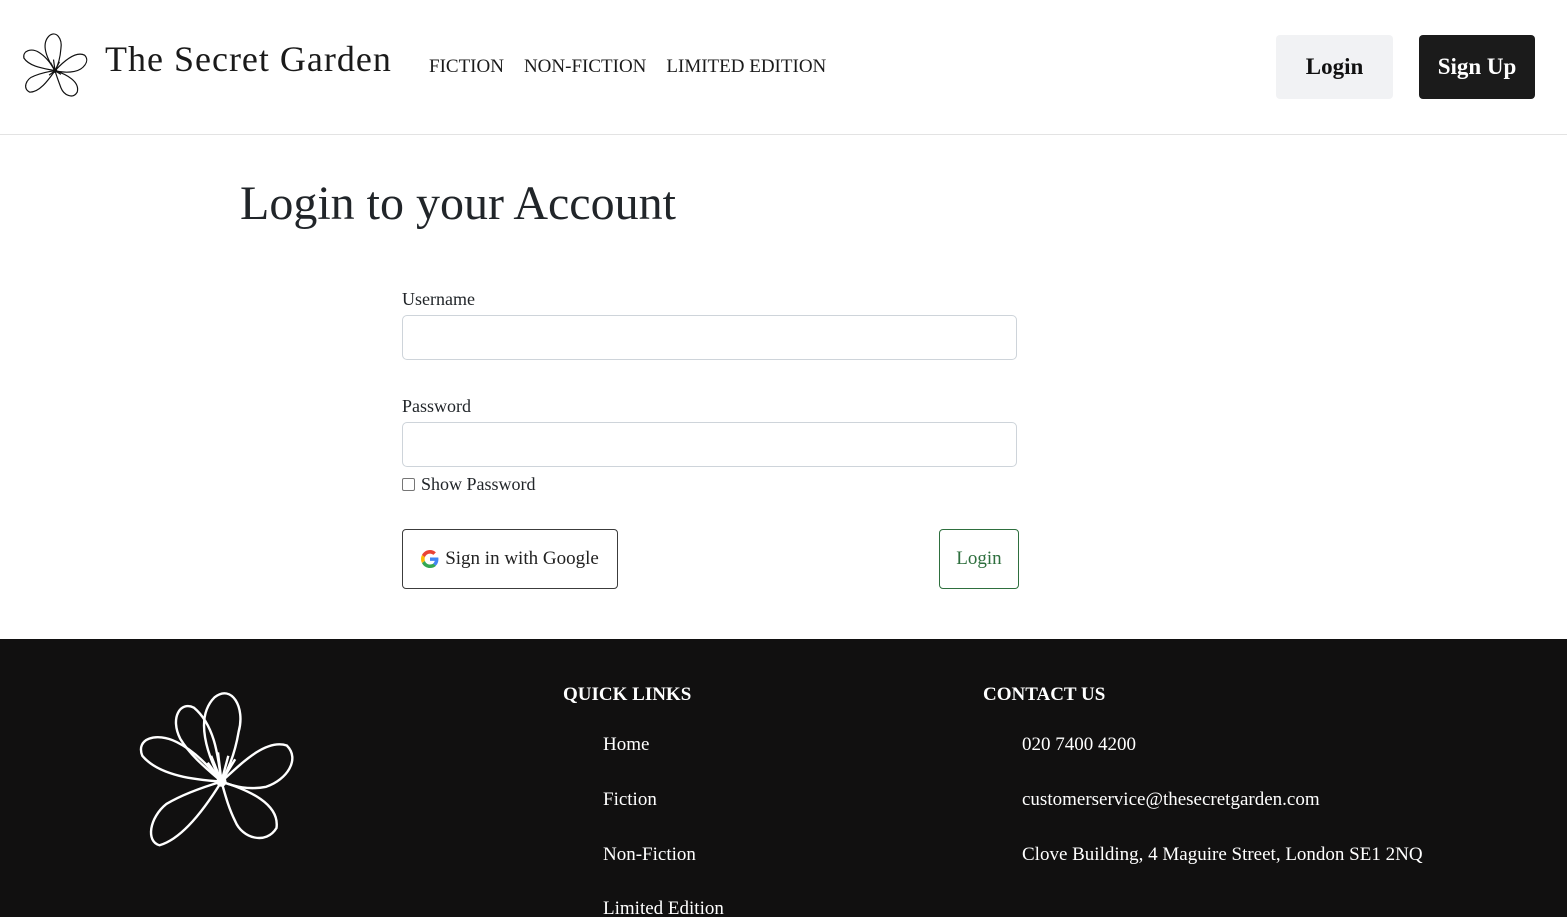 This screenshot has height=920, width=1567. I want to click on password-label: Password, so click(437, 406).